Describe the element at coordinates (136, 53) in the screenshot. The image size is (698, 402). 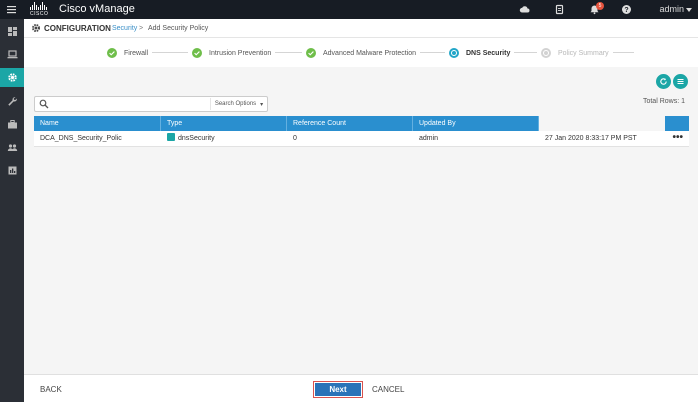
I see `step-label: Firewall` at that location.